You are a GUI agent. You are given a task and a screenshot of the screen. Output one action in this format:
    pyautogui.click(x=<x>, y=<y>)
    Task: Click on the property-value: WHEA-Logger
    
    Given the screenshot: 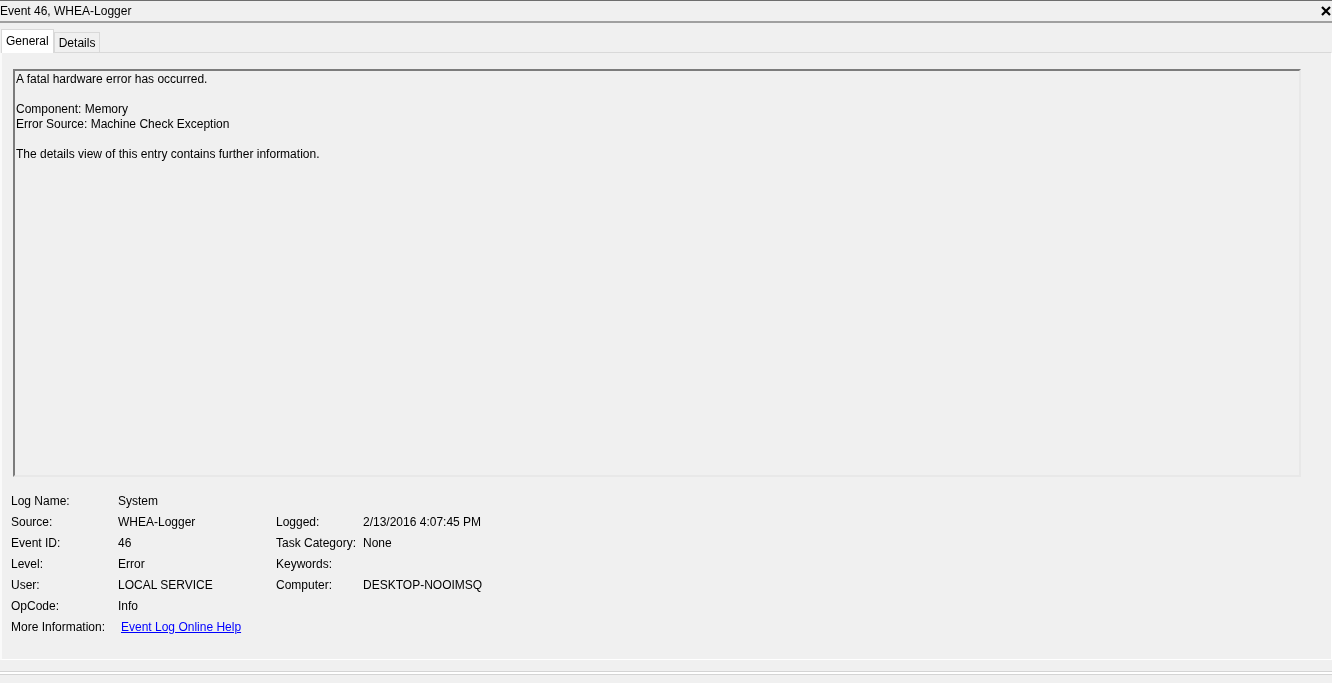 What is the action you would take?
    pyautogui.click(x=157, y=521)
    